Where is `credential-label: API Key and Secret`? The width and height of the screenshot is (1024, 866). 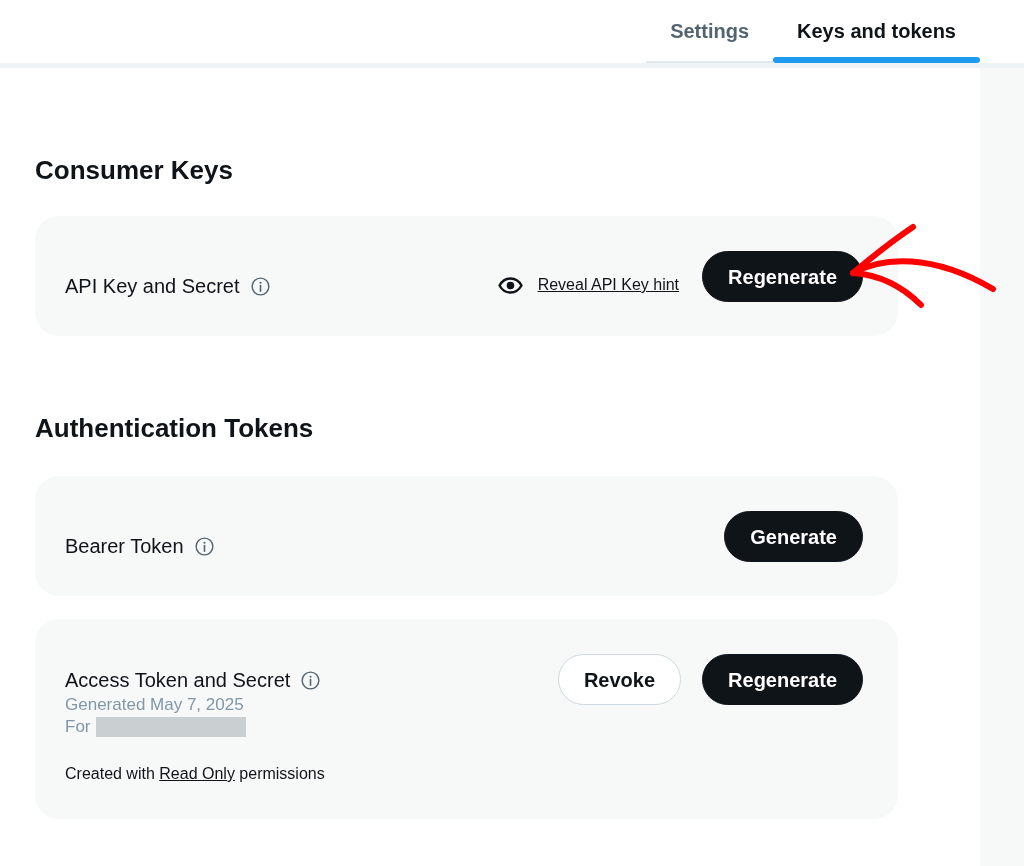
credential-label: API Key and Secret is located at coordinates (152, 286).